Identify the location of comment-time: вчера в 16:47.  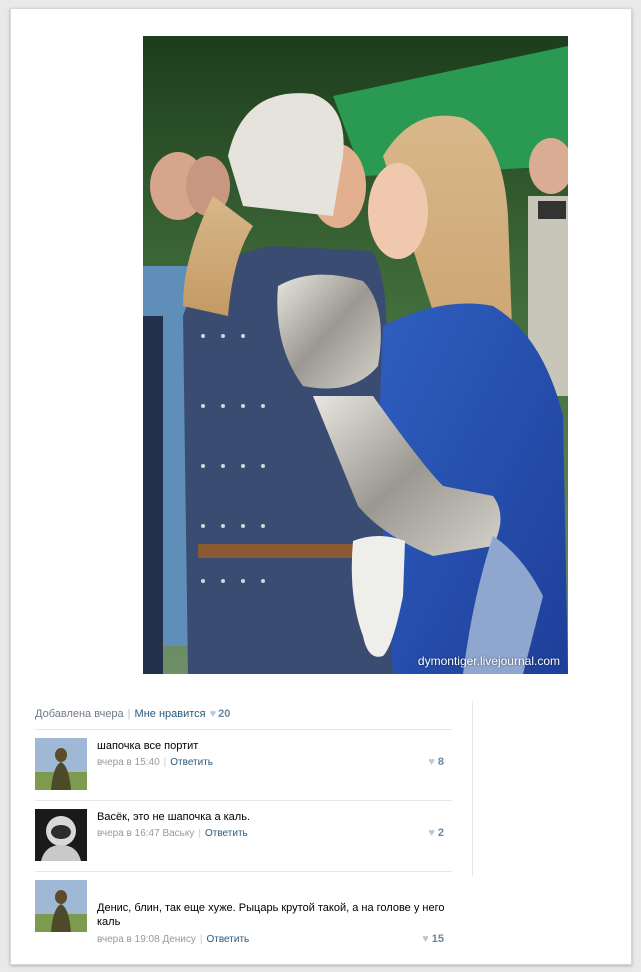
(128, 833).